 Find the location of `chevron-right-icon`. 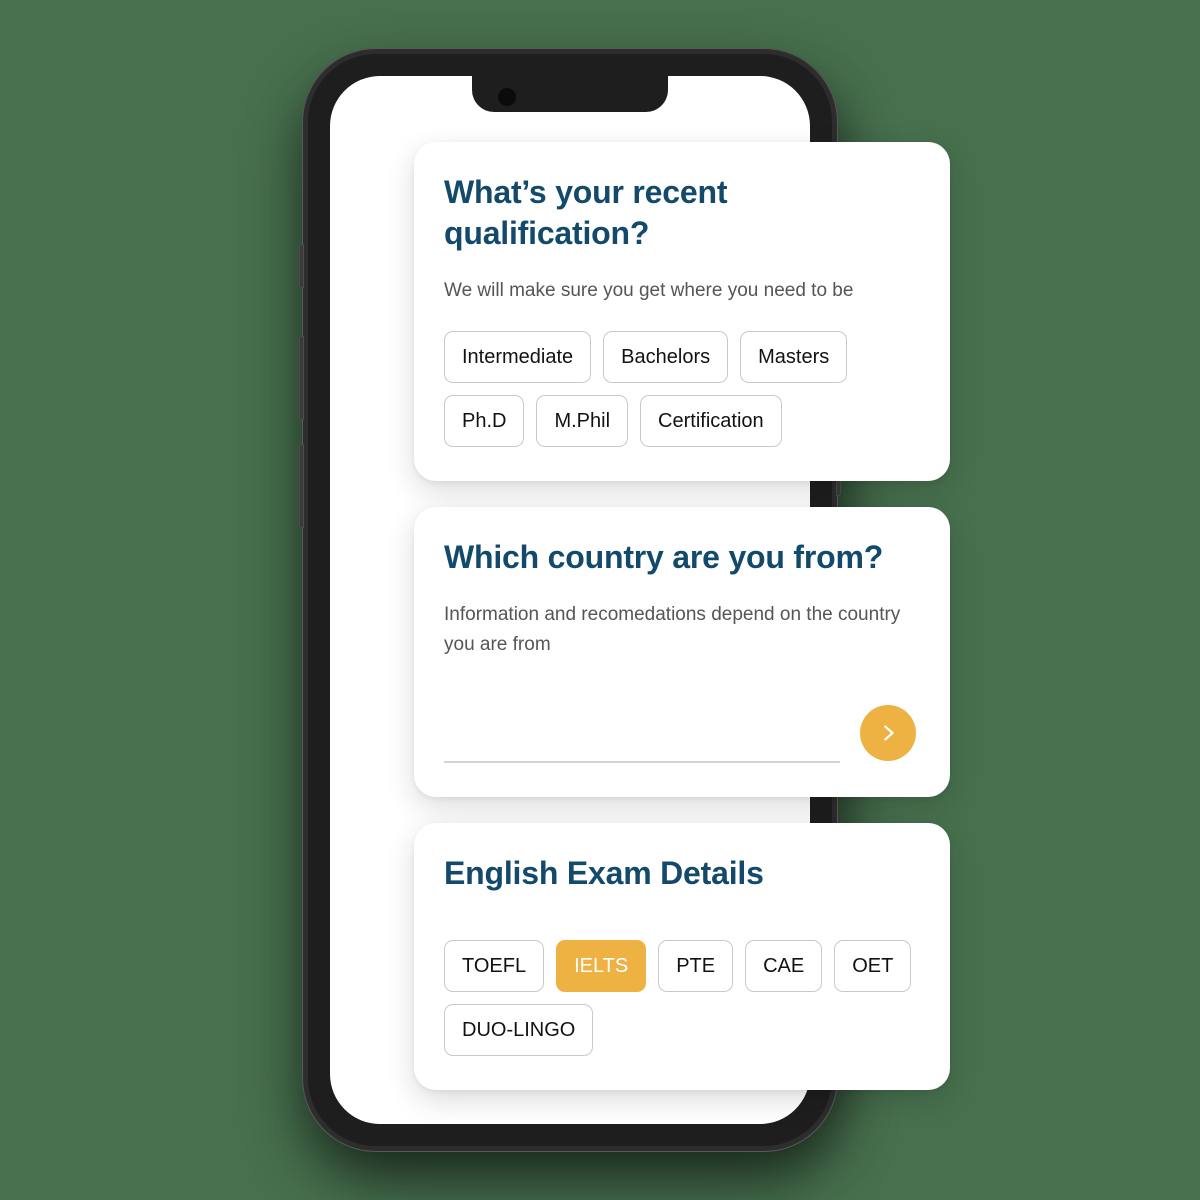

chevron-right-icon is located at coordinates (888, 733).